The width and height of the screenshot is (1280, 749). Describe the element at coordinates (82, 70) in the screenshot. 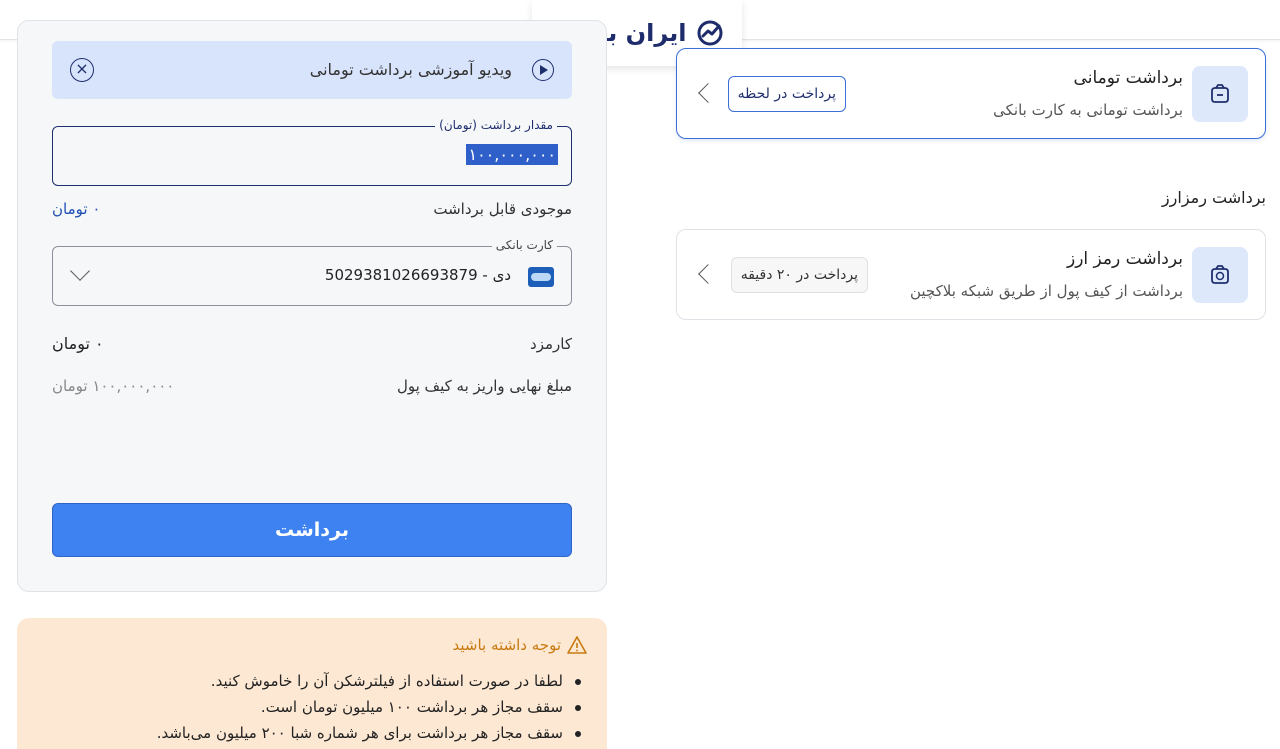

I see `close-circle-icon: ×` at that location.